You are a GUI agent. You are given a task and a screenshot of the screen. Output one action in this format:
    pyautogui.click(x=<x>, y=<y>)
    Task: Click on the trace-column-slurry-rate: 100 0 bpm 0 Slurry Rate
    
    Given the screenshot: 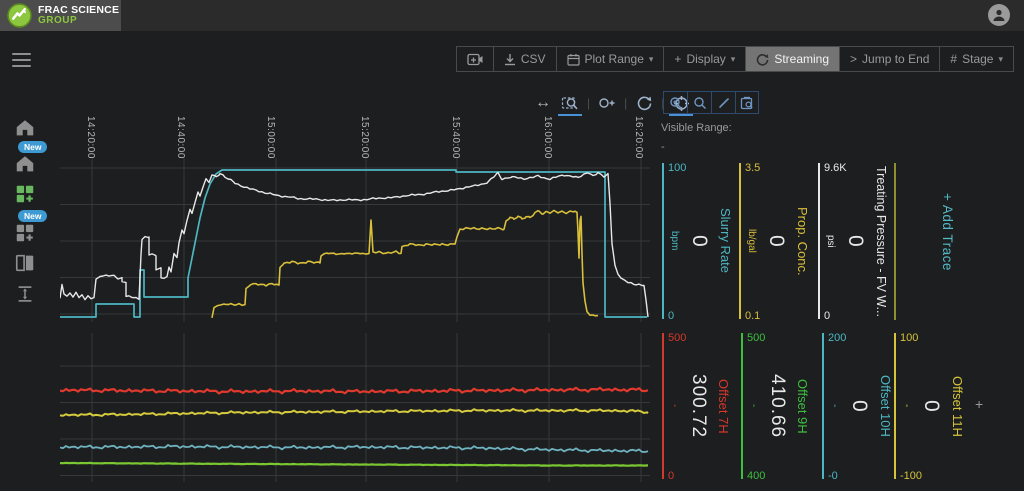 What is the action you would take?
    pyautogui.click(x=699, y=241)
    